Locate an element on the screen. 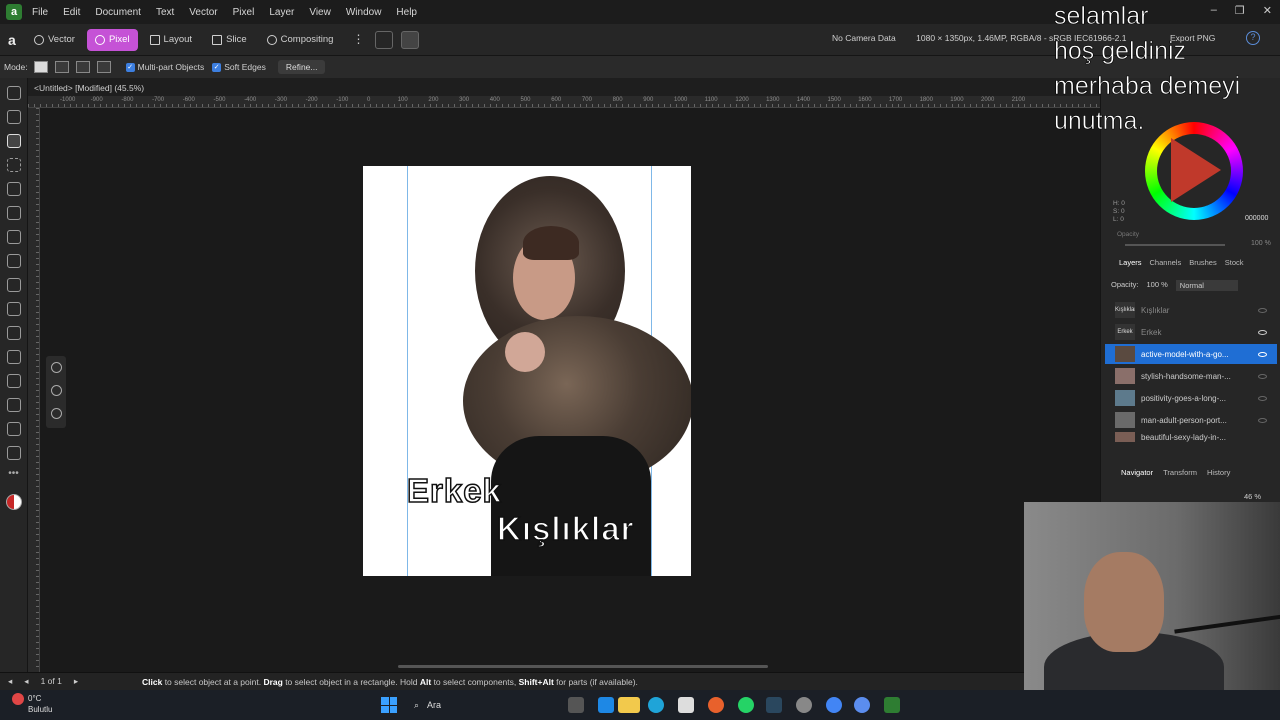 The height and width of the screenshot is (720, 1280). task-view-icon is located at coordinates (576, 705).